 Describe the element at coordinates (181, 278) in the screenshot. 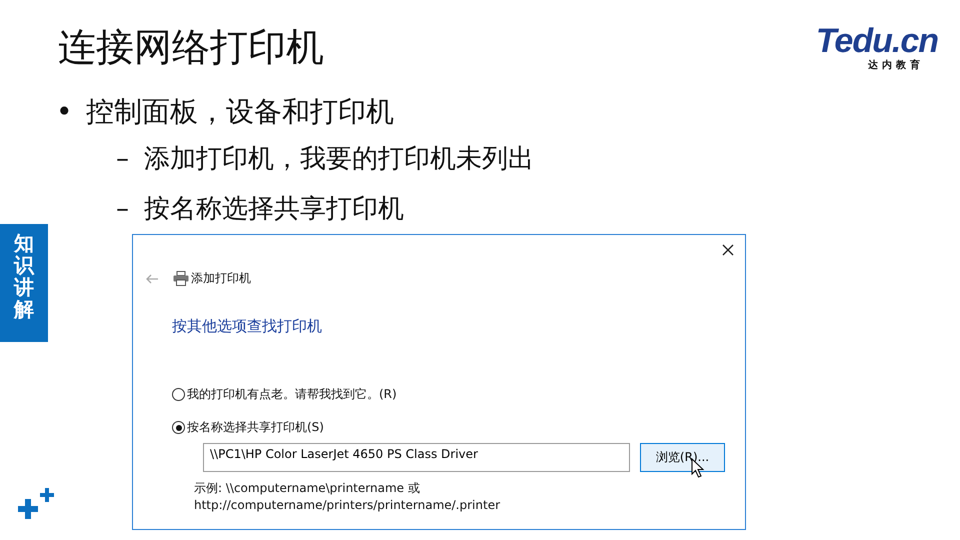

I see `printer-icon` at that location.